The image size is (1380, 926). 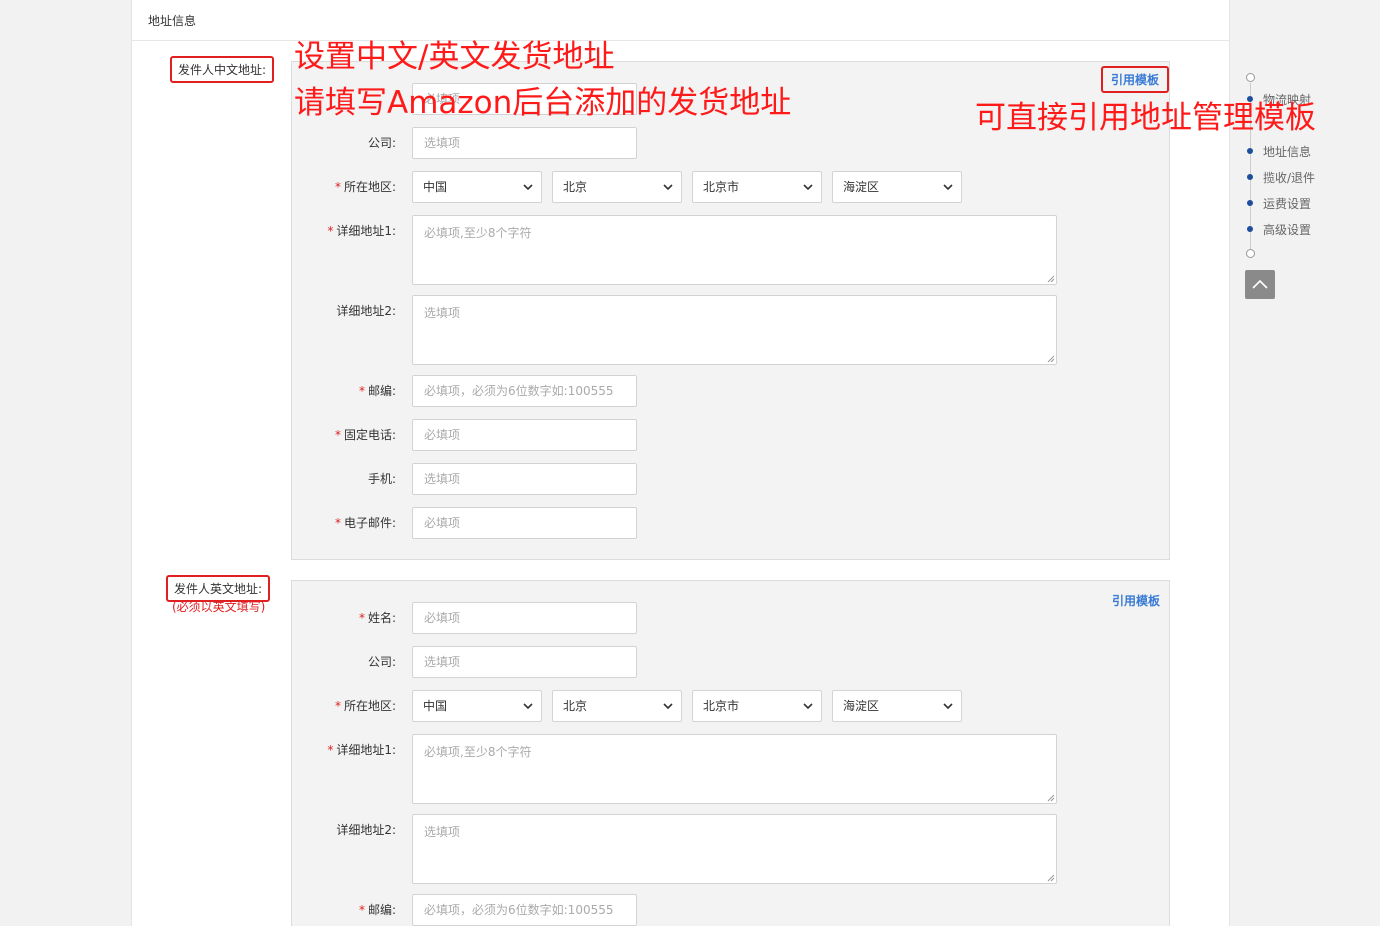 I want to click on cn-zip-row: * 邮编: 必填项，必须为6位数字如:100555, so click(x=731, y=391).